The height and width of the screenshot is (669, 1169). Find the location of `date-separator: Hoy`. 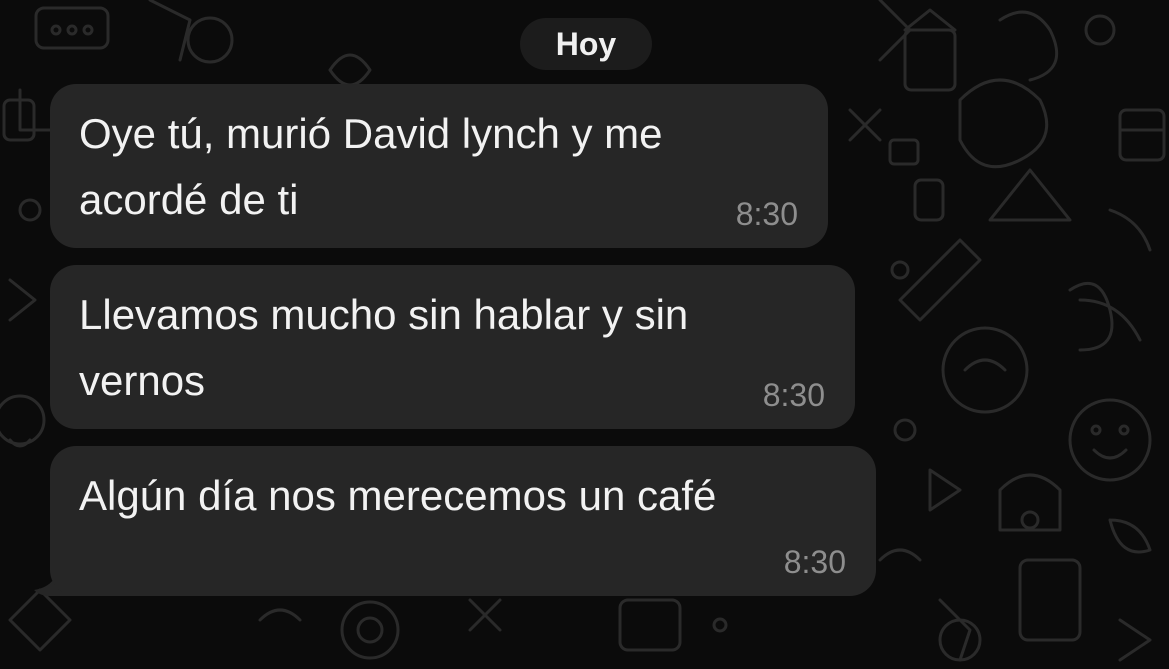

date-separator: Hoy is located at coordinates (586, 44).